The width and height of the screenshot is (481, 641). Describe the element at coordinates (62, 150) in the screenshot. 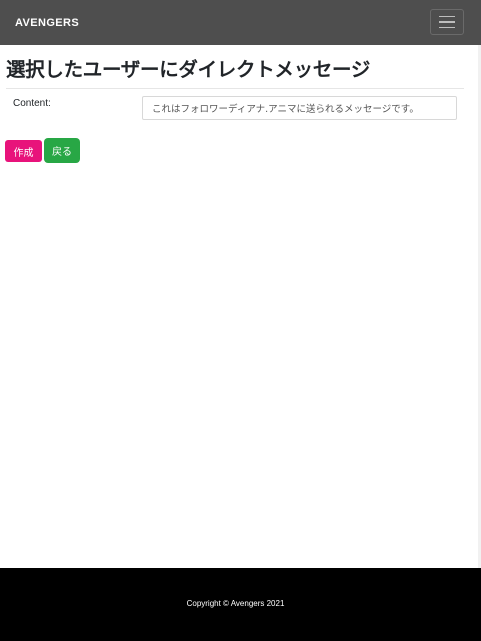

I see `back-button: 戻る` at that location.